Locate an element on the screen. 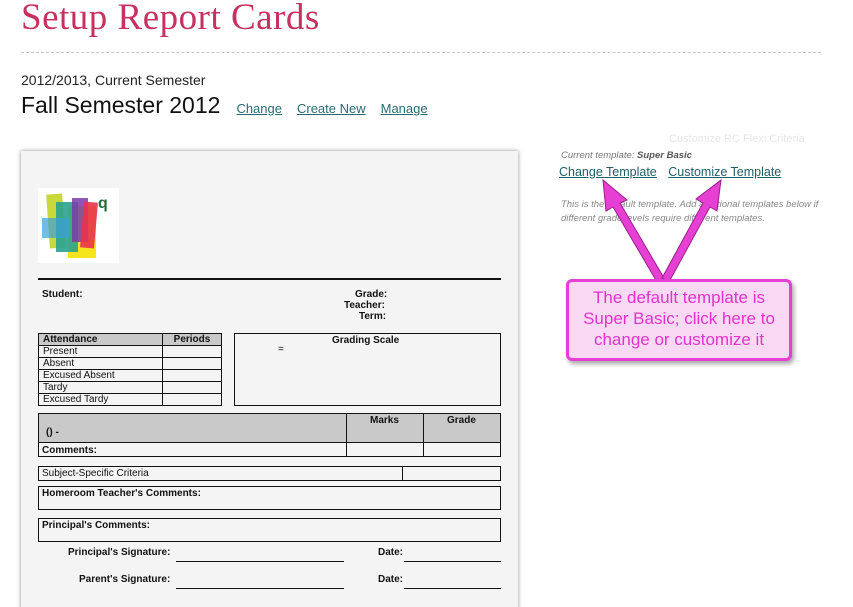 This screenshot has height=607, width=853. grade-header: Grade is located at coordinates (461, 420).